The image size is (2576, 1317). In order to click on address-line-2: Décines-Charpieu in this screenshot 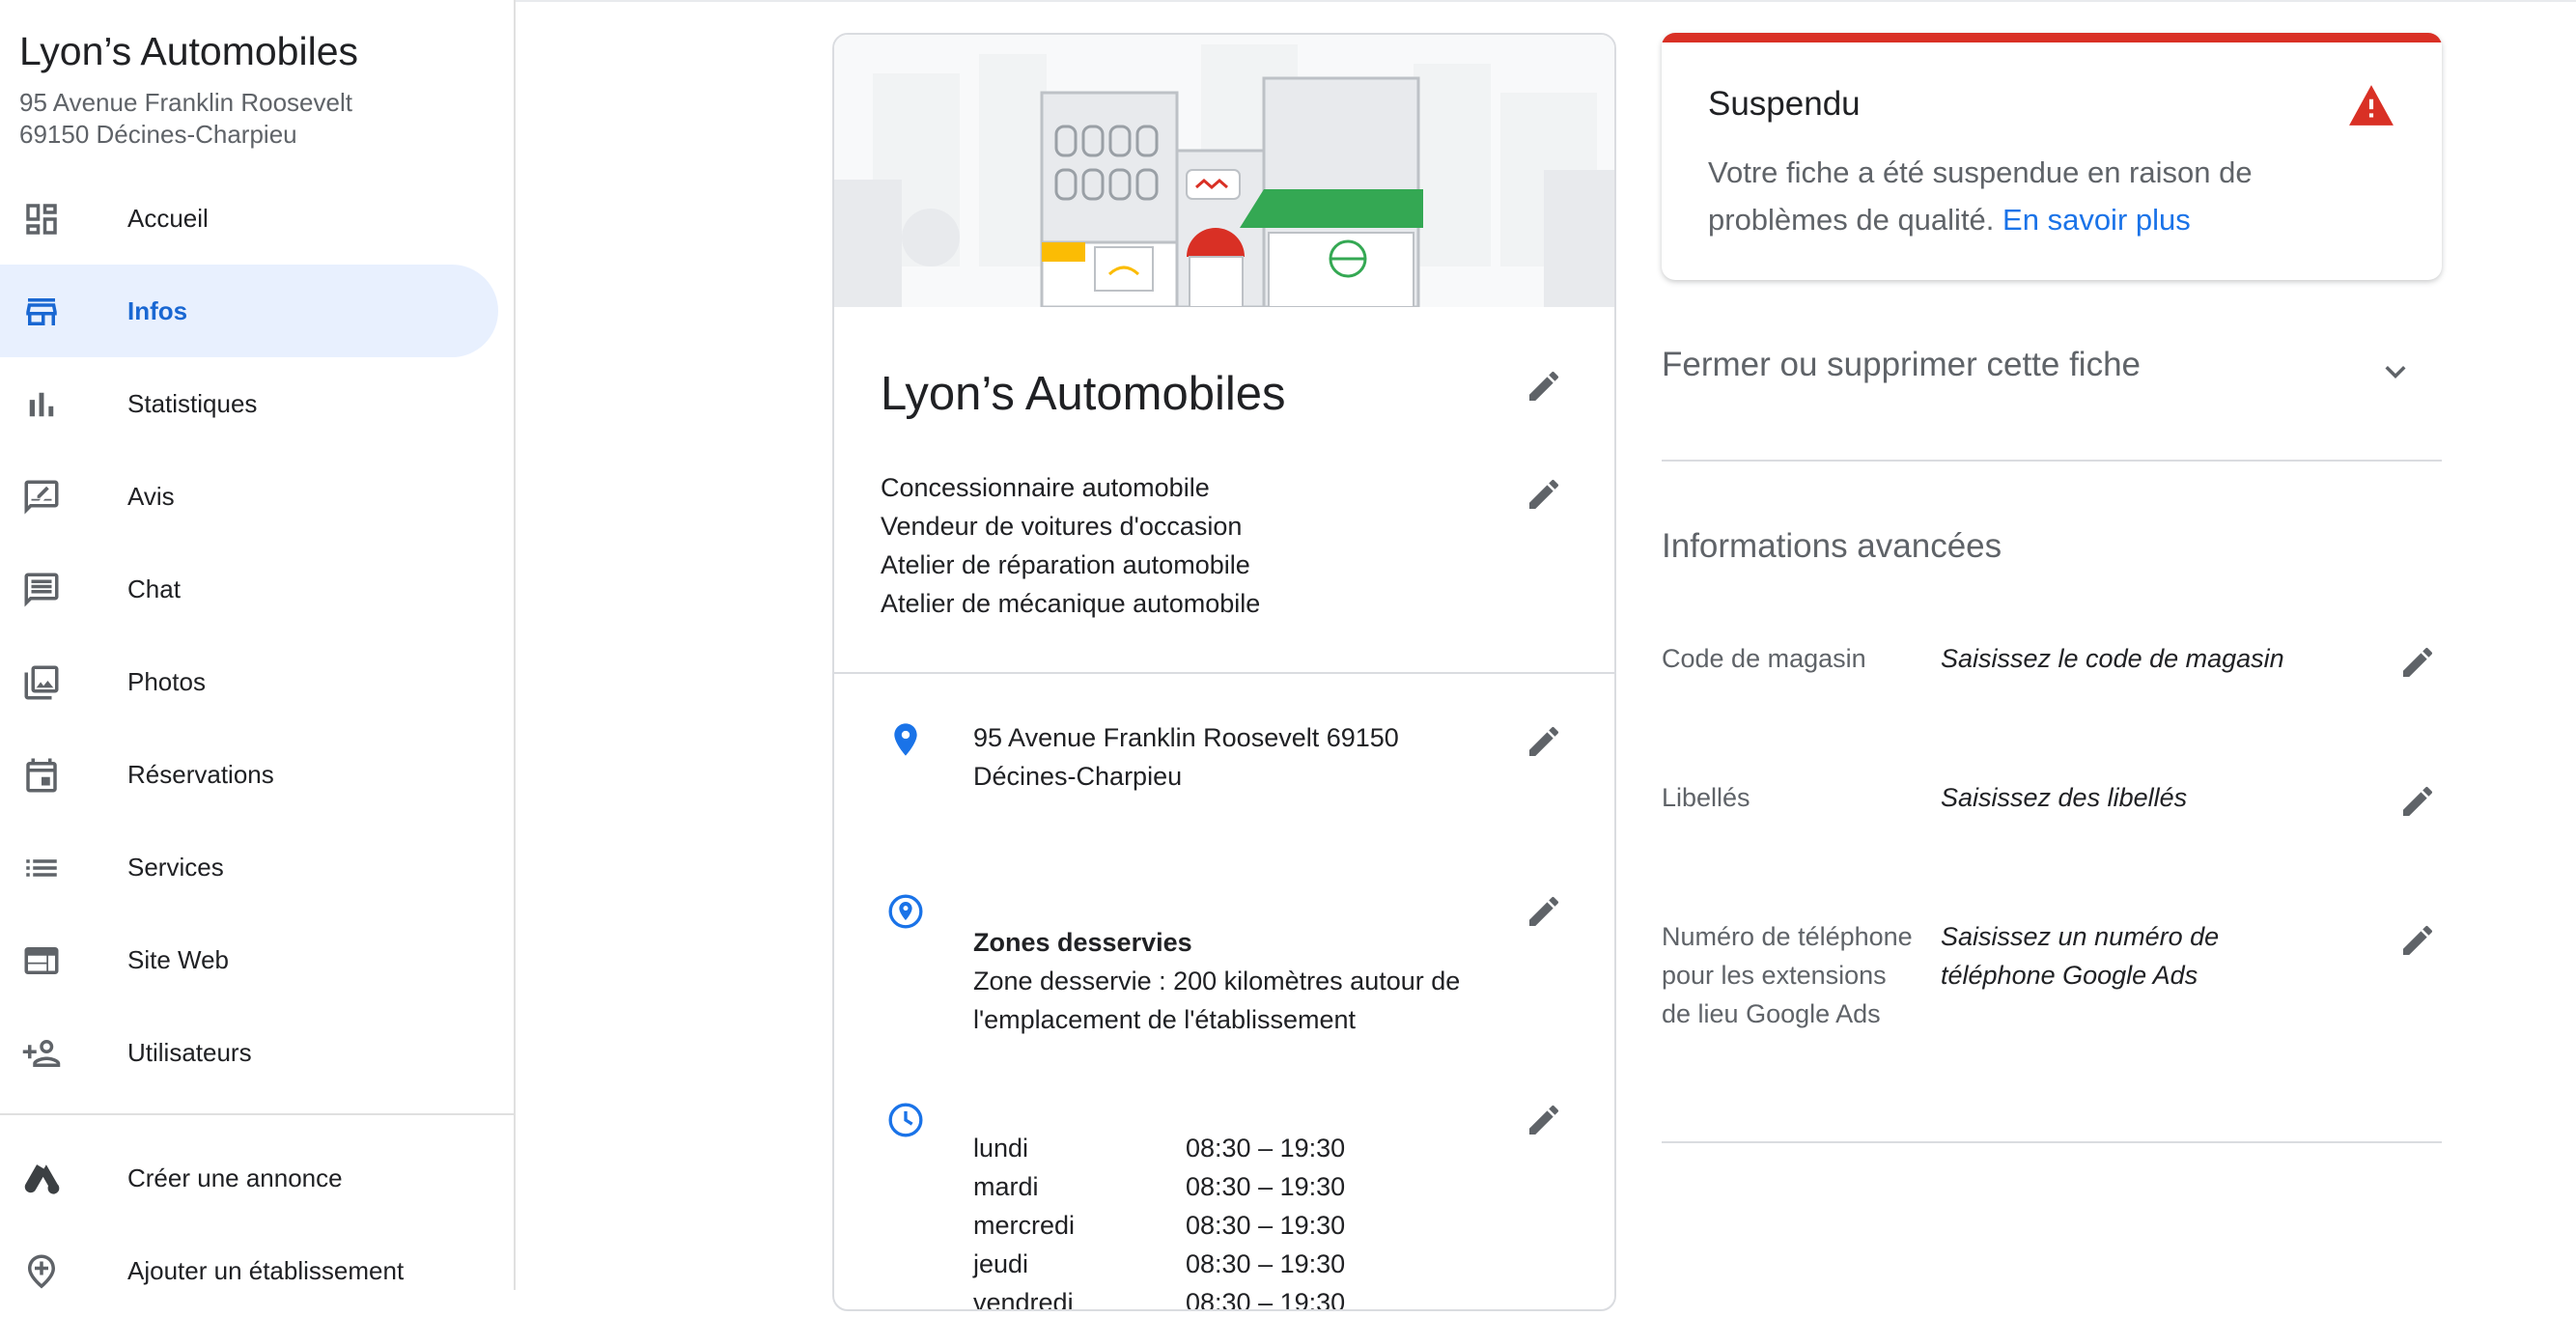, I will do `click(1078, 776)`.